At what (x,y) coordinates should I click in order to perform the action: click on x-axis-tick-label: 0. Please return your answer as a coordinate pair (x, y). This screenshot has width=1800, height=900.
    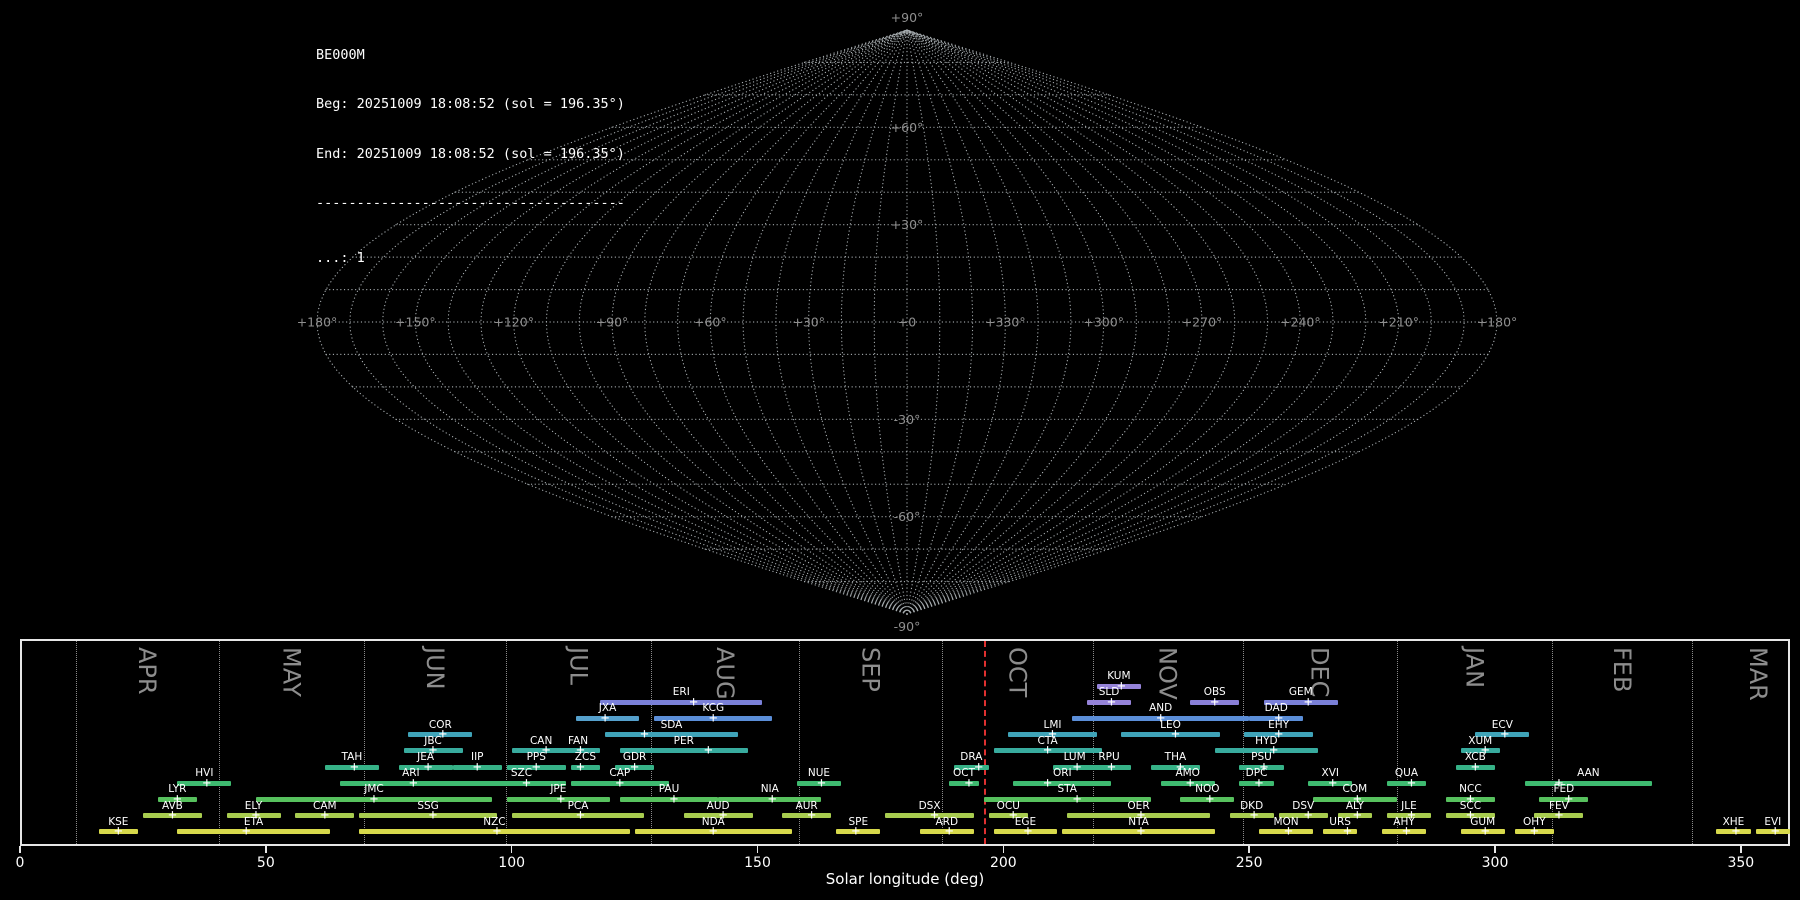
    Looking at the image, I should click on (20, 863).